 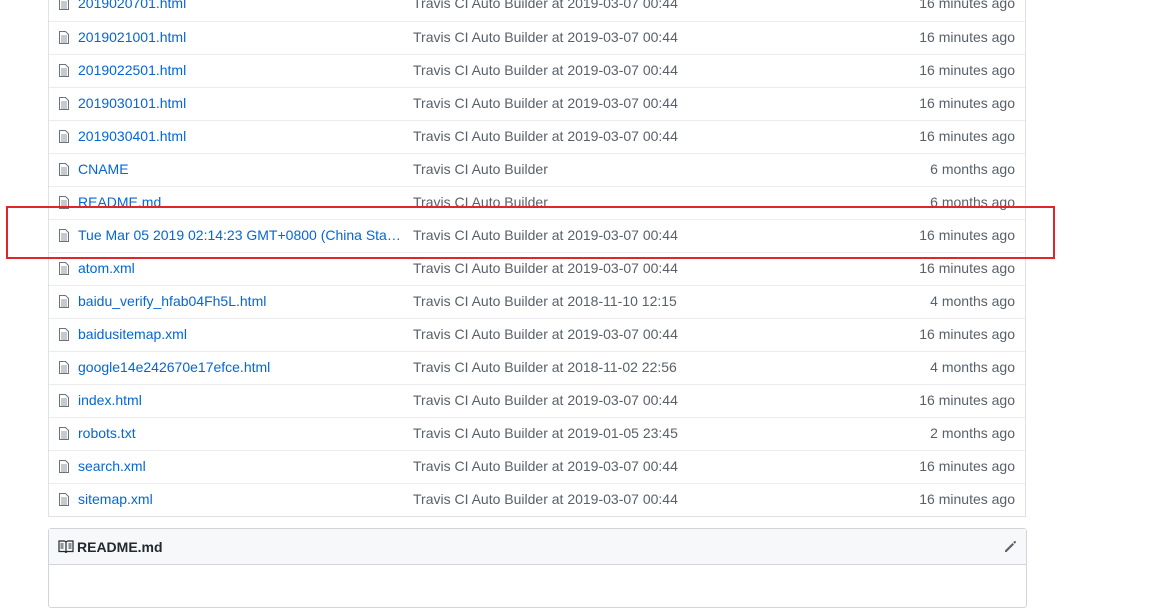 What do you see at coordinates (243, 136) in the screenshot?
I see `file-name-link: 2019030401.html` at bounding box center [243, 136].